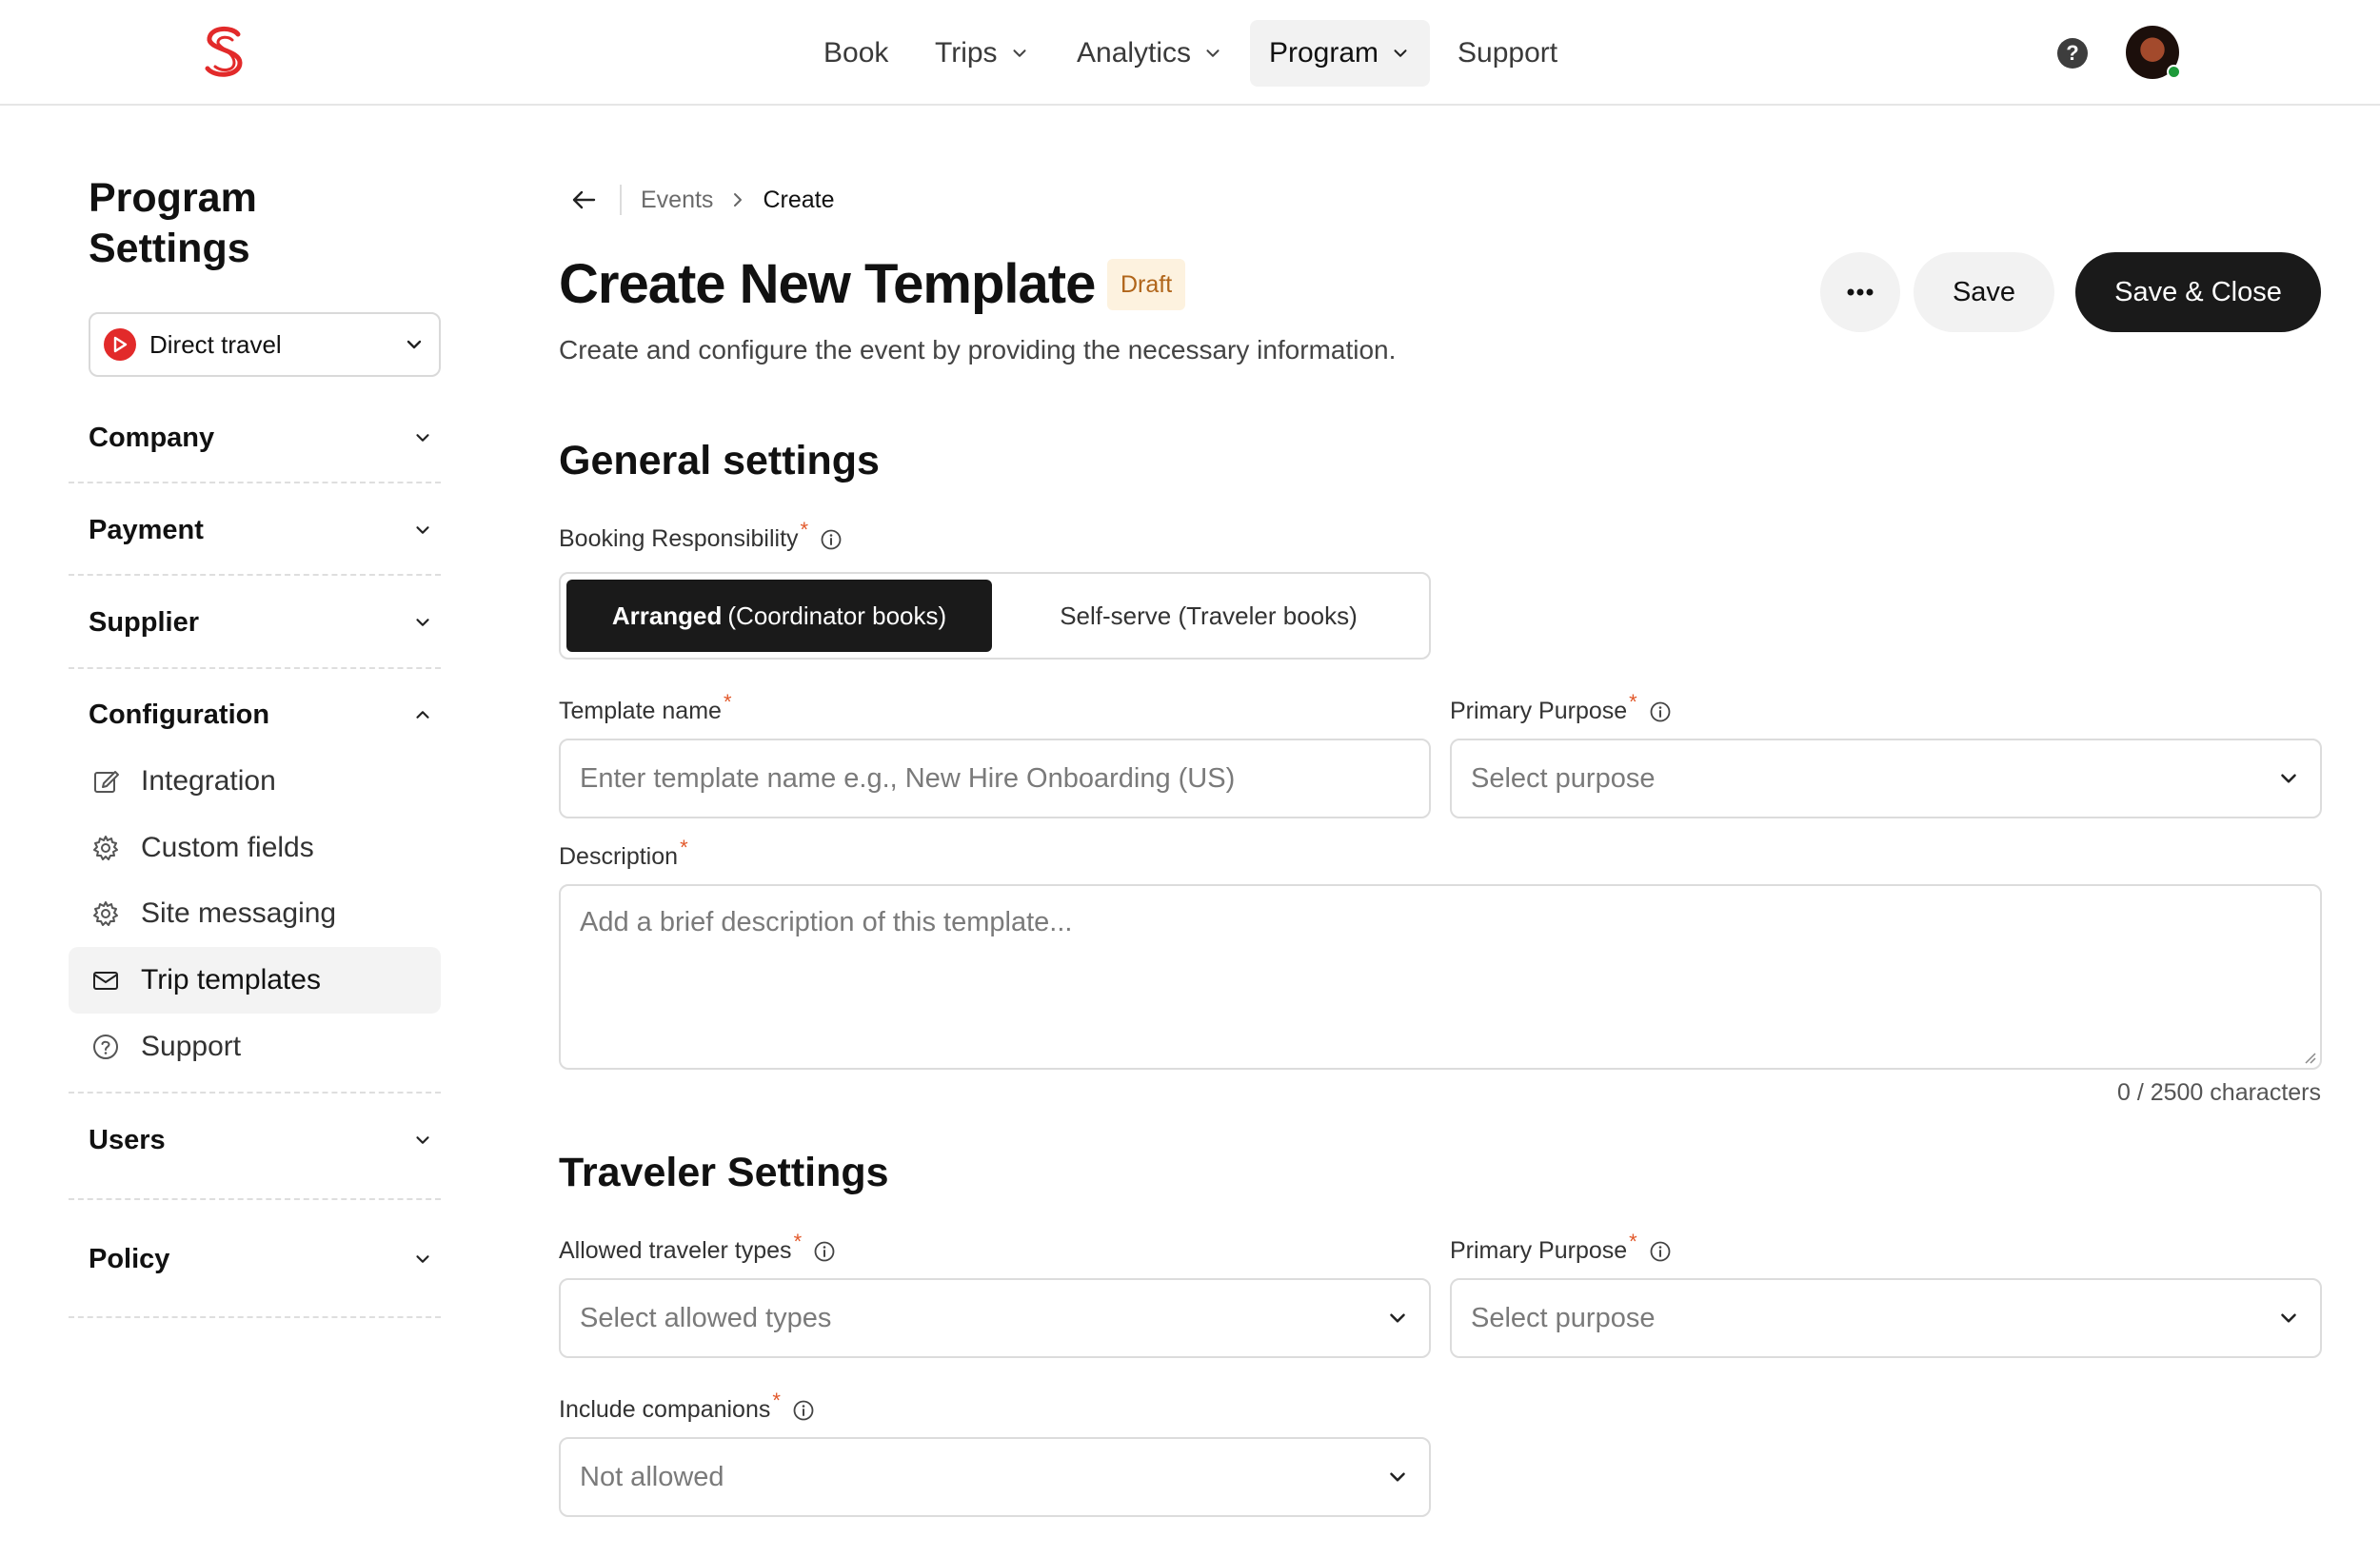 This screenshot has height=1557, width=2380. Describe the element at coordinates (2153, 52) in the screenshot. I see `avatar` at that location.